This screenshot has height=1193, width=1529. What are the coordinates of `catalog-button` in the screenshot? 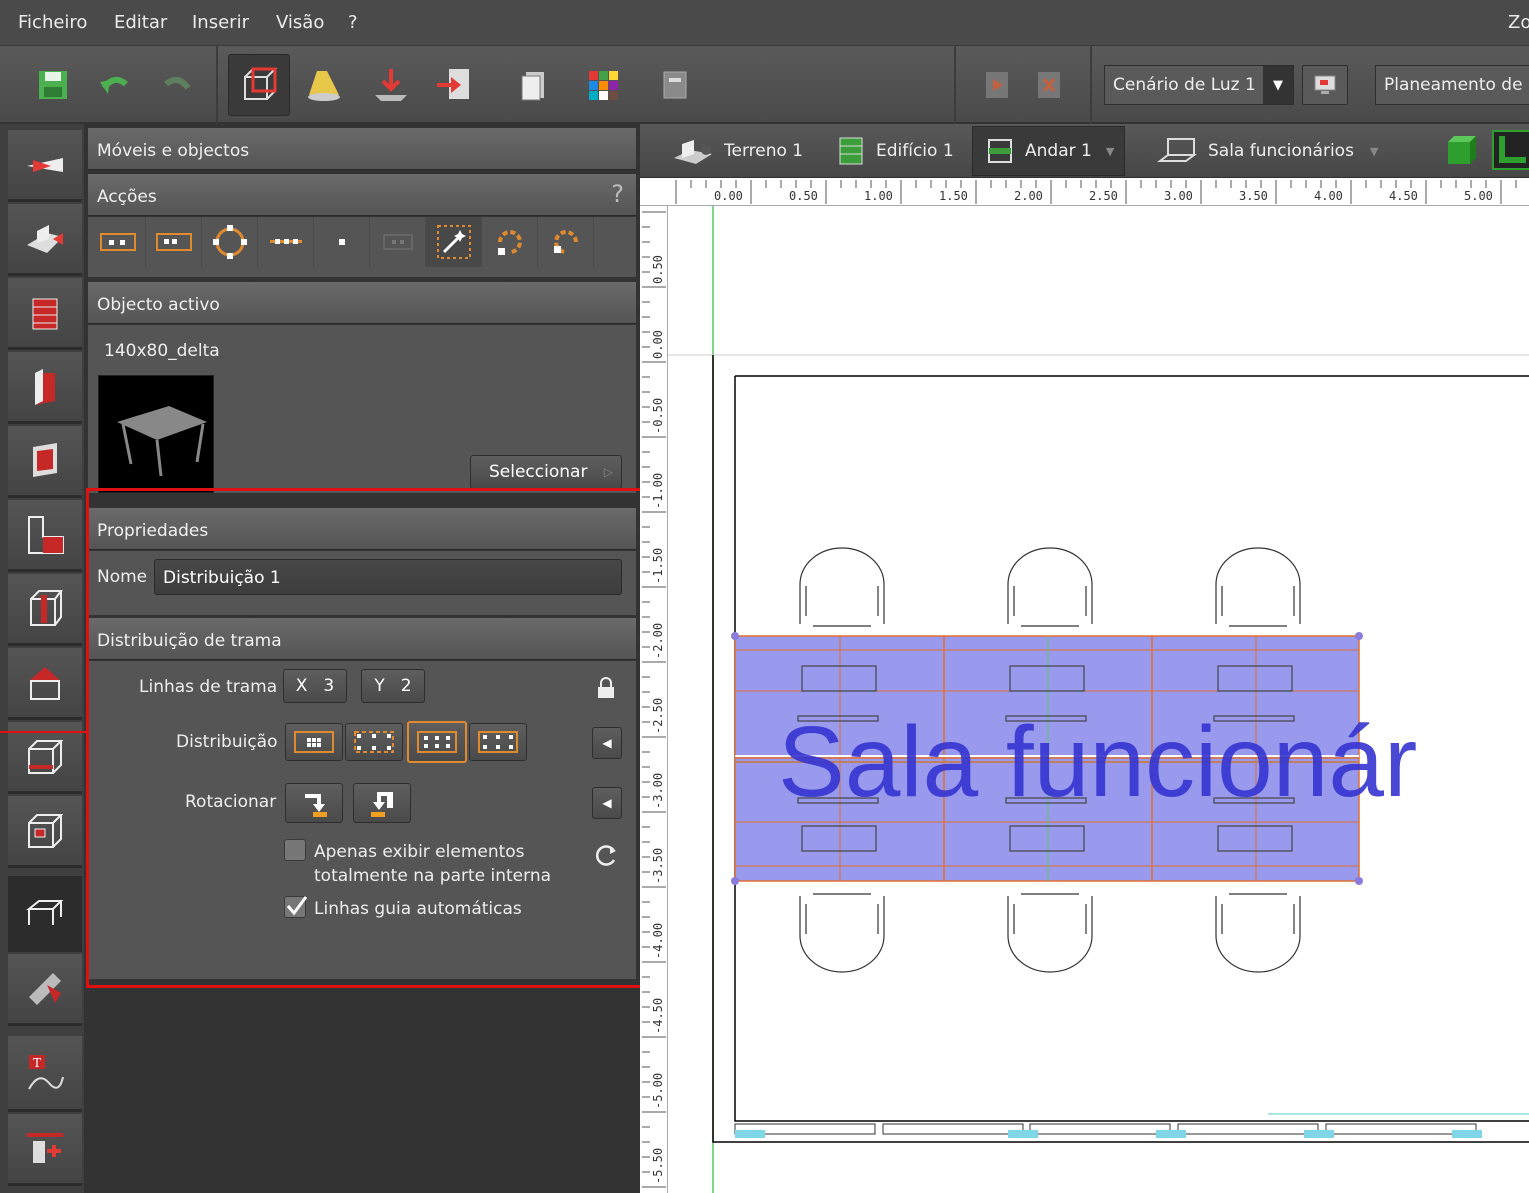 It's located at (603, 85).